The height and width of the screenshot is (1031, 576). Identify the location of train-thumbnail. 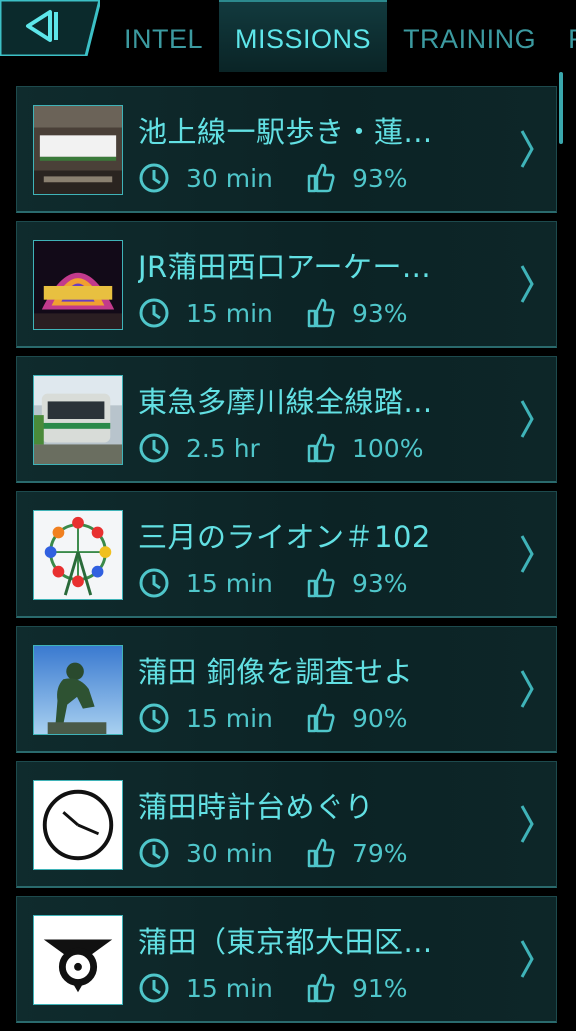
(78, 420).